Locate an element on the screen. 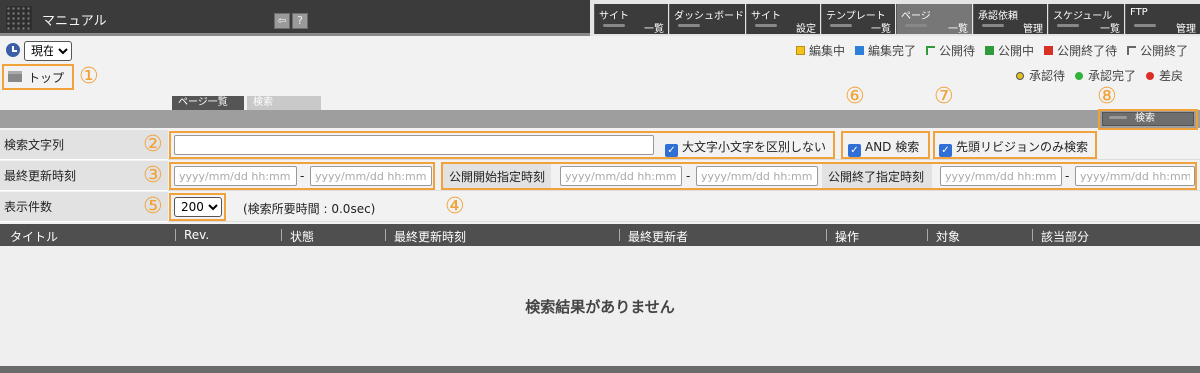 Image resolution: width=1200 pixels, height=373 pixels. callout-number-3: ③ is located at coordinates (153, 175).